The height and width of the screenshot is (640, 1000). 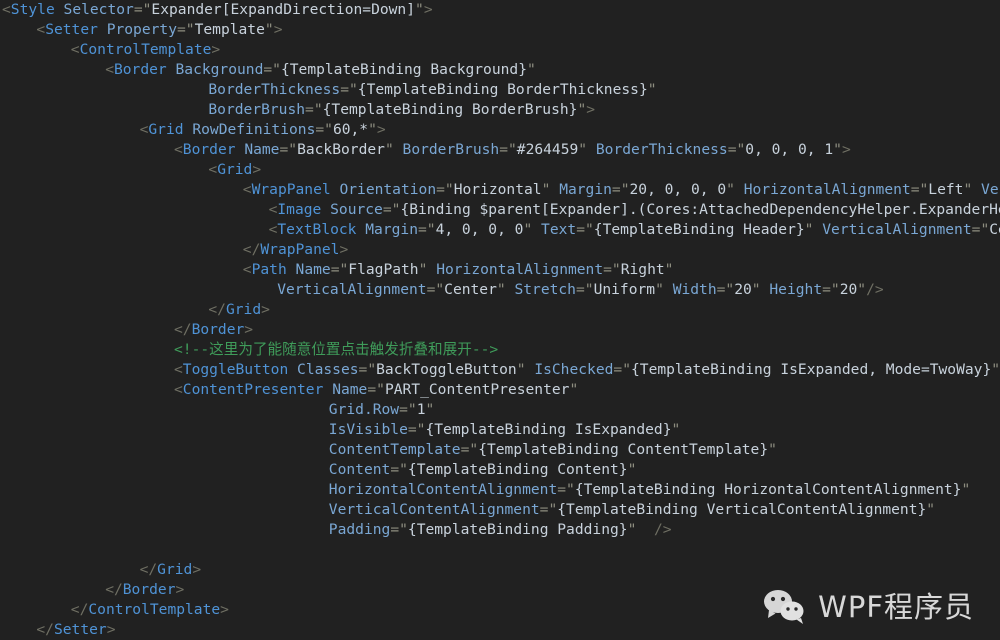 What do you see at coordinates (624, 289) in the screenshot?
I see `code-token-val: Uniform` at bounding box center [624, 289].